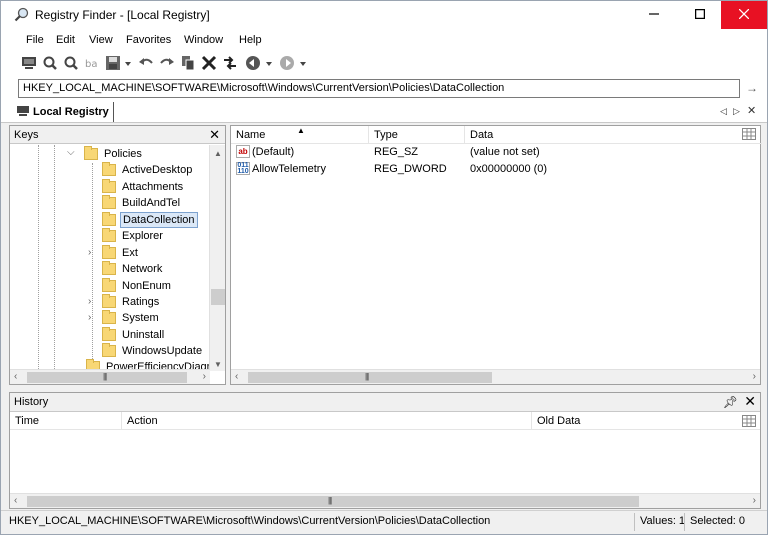 This screenshot has width=768, height=535. I want to click on replace-button: ba, so click(92, 64).